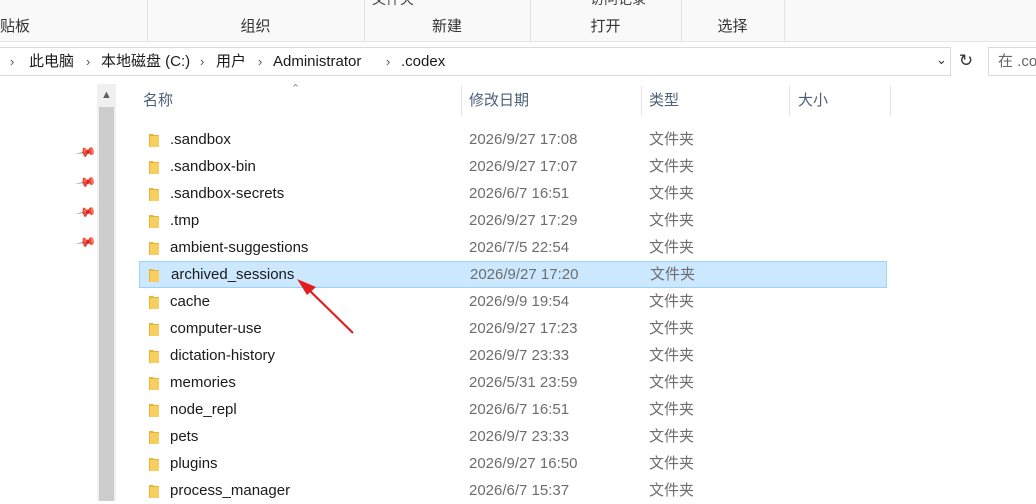 The image size is (1036, 504). What do you see at coordinates (513, 328) in the screenshot?
I see `file-row: computer-use 2026/9/27 17:23 文件夹` at bounding box center [513, 328].